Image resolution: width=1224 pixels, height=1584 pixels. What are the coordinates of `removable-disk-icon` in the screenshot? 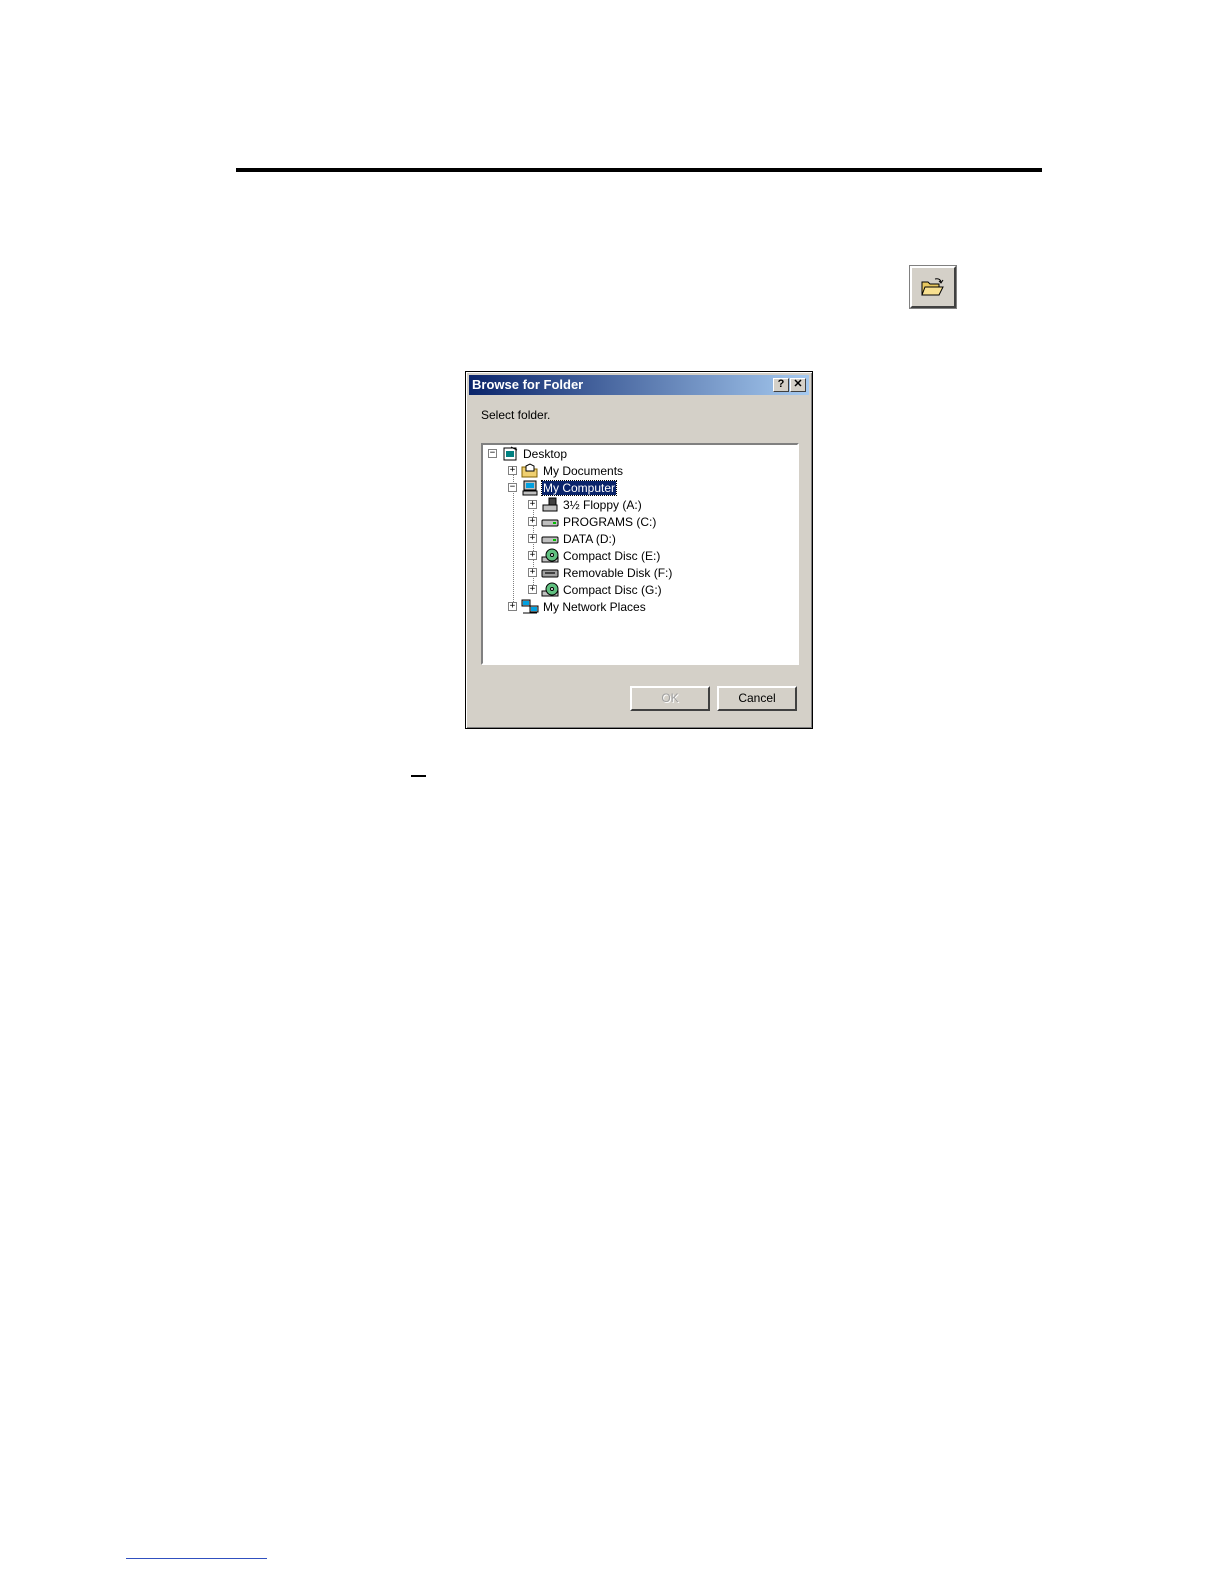 It's located at (550, 573).